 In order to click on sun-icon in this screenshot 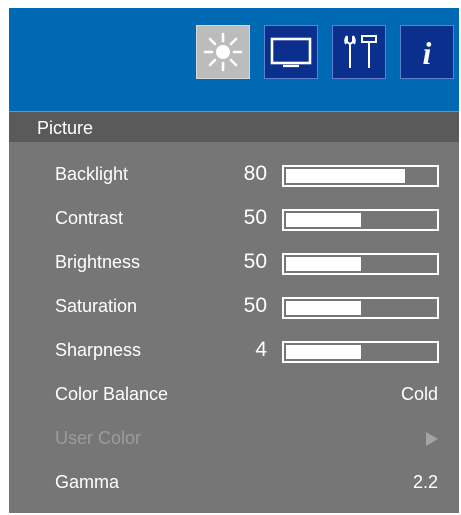, I will do `click(223, 52)`.